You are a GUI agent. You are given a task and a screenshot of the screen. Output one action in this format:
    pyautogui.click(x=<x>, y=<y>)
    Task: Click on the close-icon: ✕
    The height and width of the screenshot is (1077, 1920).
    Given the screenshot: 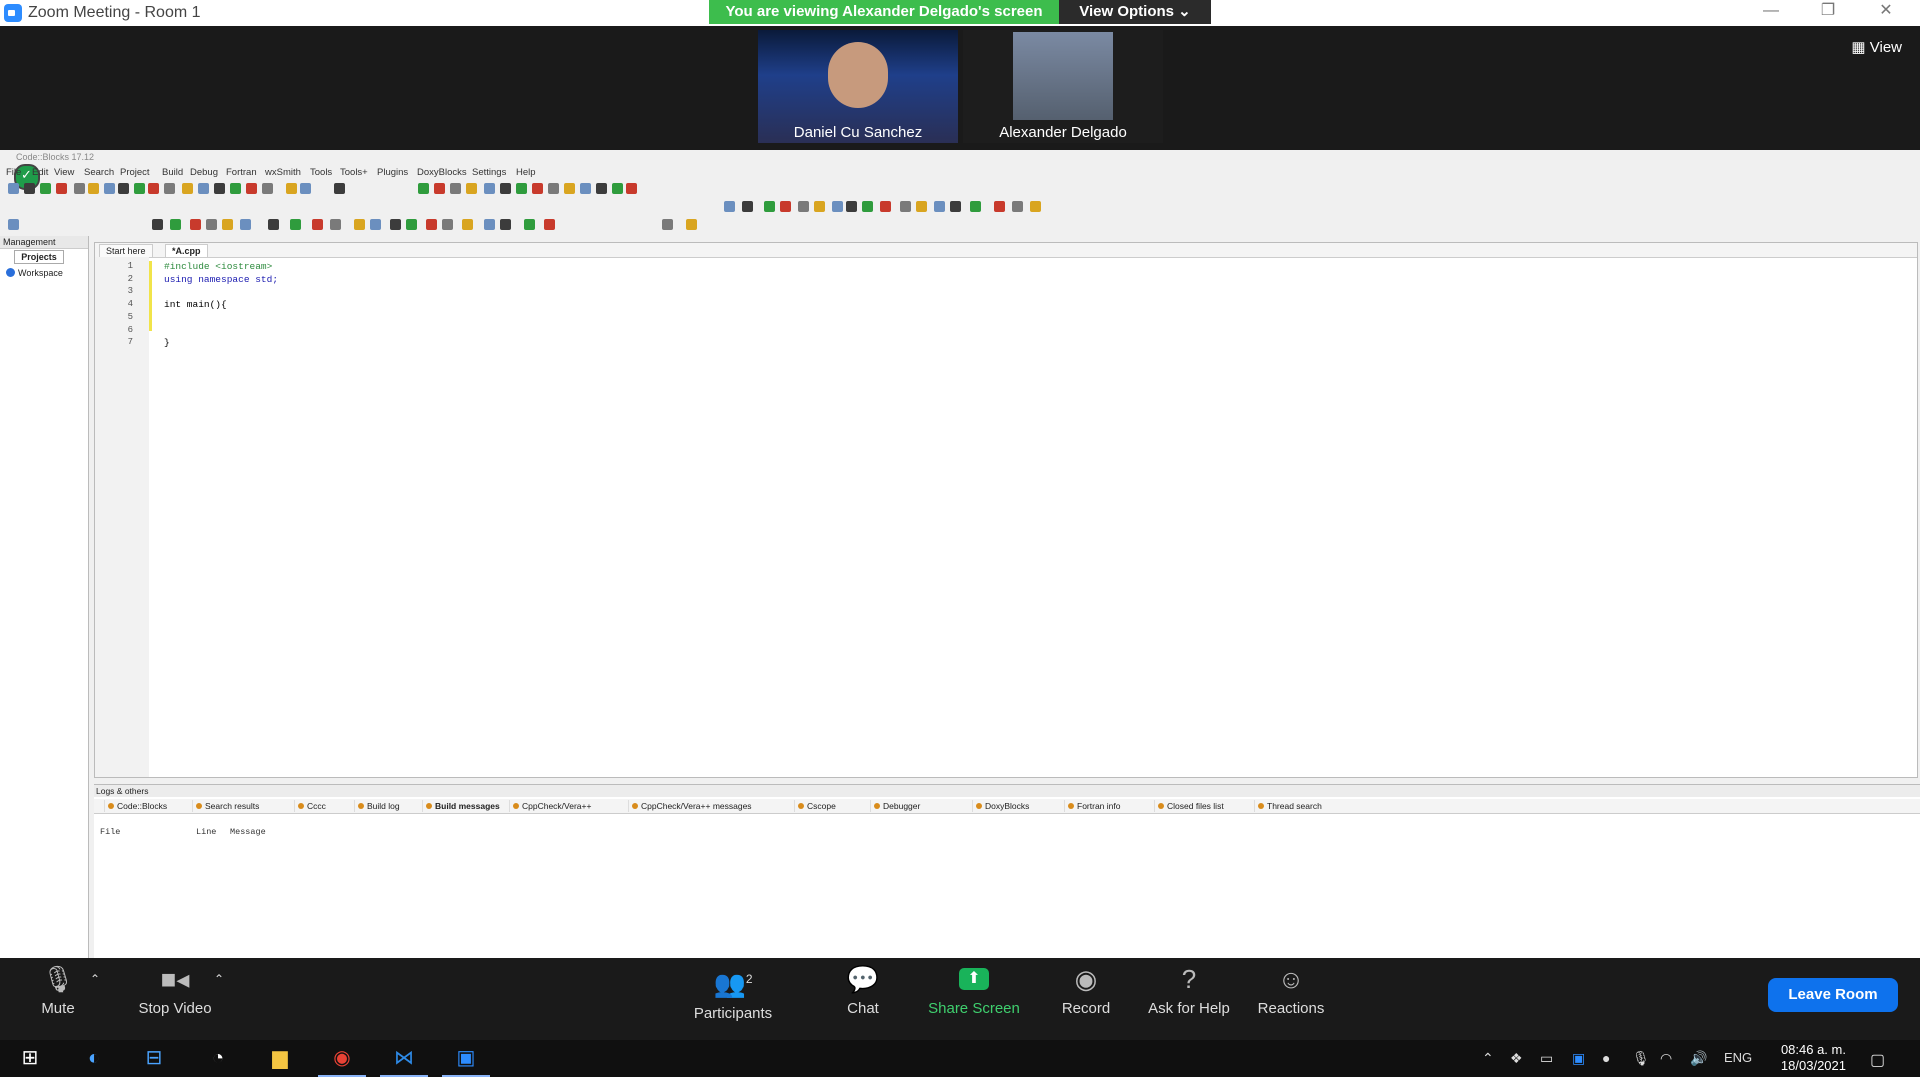 What is the action you would take?
    pyautogui.click(x=1886, y=12)
    